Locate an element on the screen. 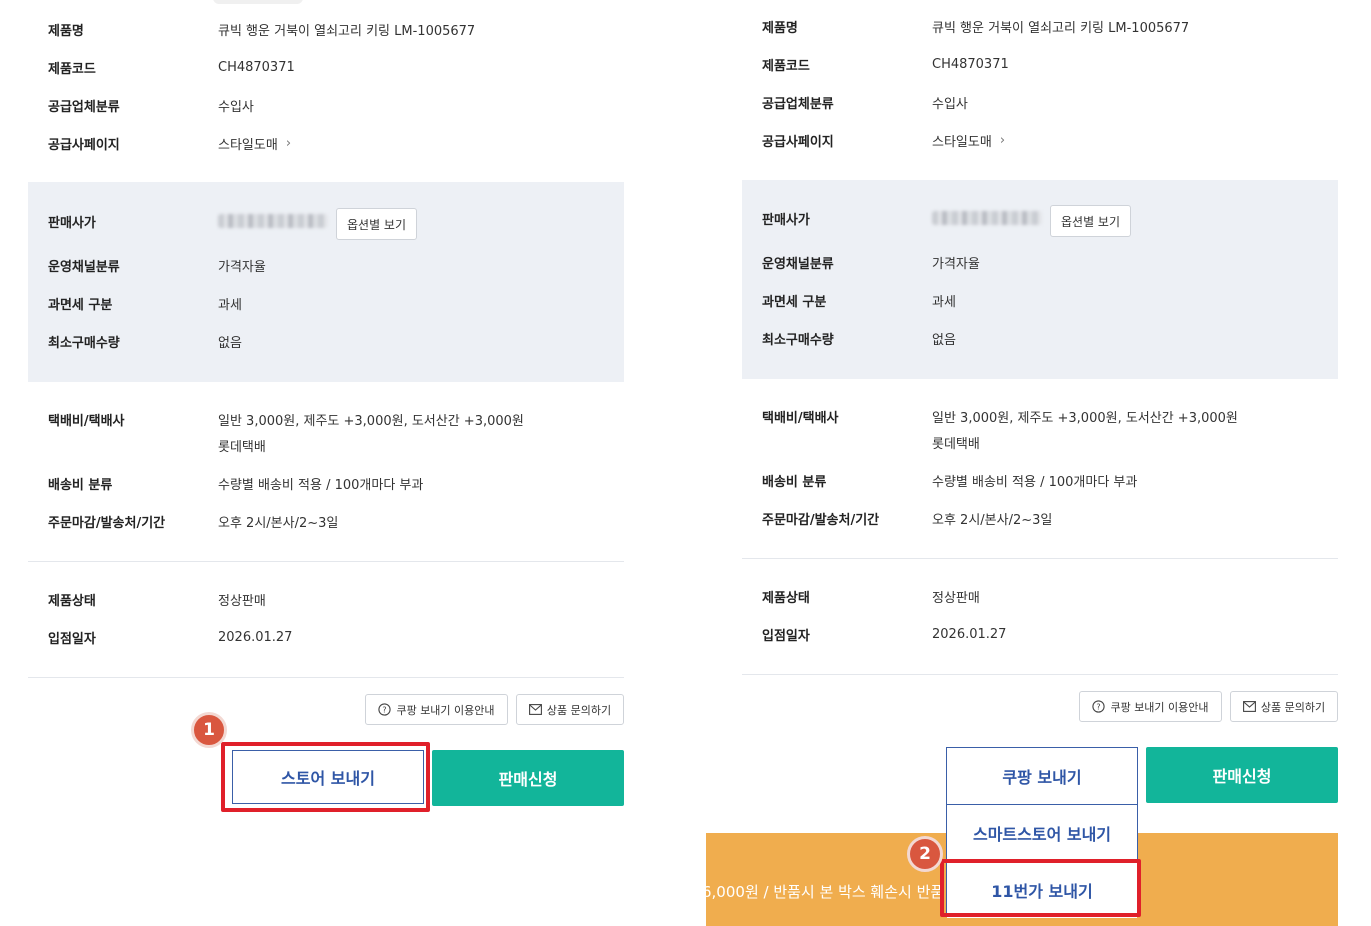 This screenshot has height=926, width=1371. info-row-tax-type: 과면세 구분 과세 is located at coordinates (326, 303).